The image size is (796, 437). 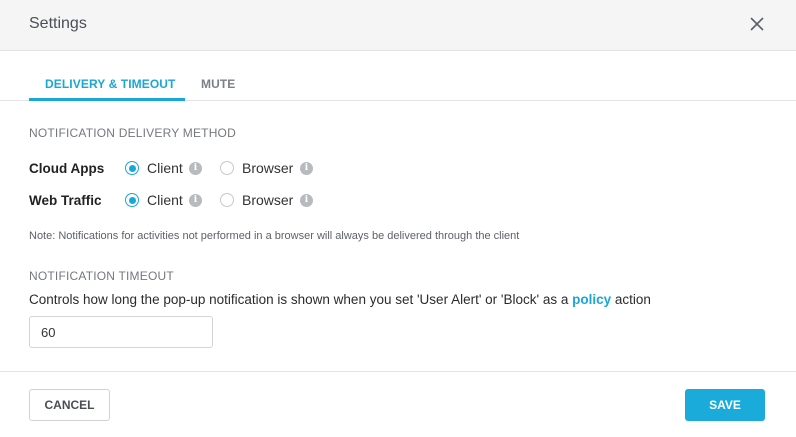 What do you see at coordinates (132, 168) in the screenshot?
I see `cloud-apps-client-radio` at bounding box center [132, 168].